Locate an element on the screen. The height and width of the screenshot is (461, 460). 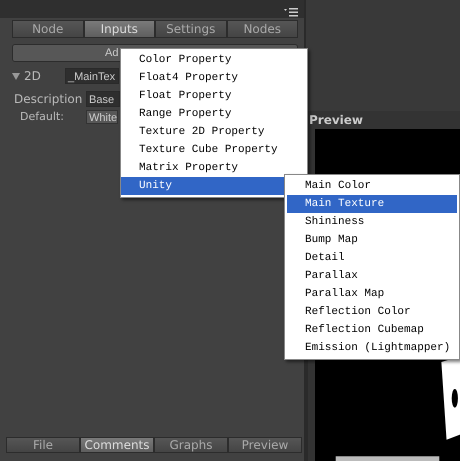
description-label: Description is located at coordinates (48, 99).